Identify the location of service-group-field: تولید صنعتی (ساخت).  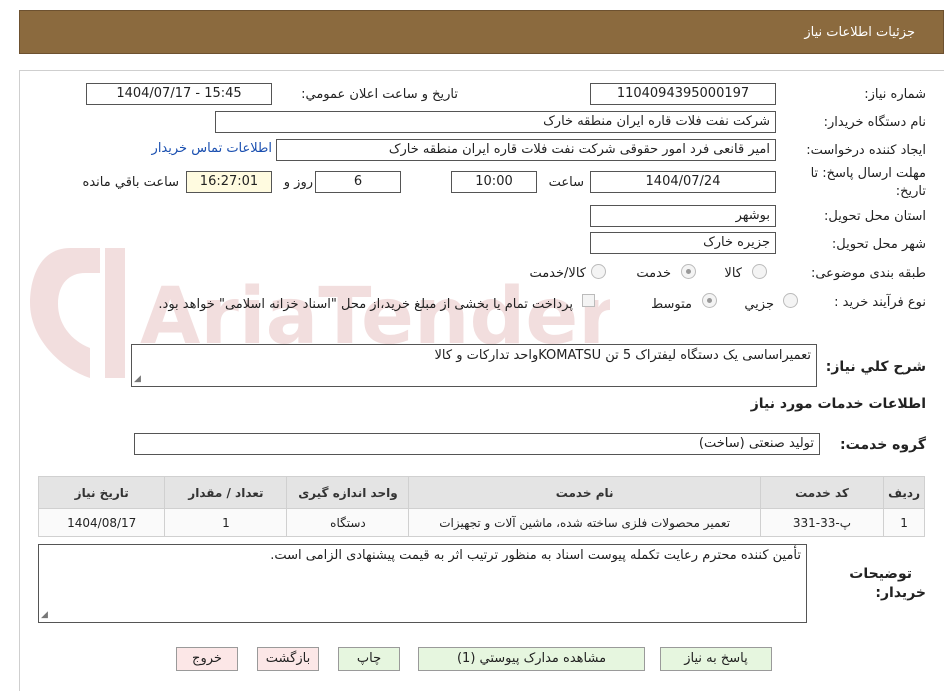
(477, 444).